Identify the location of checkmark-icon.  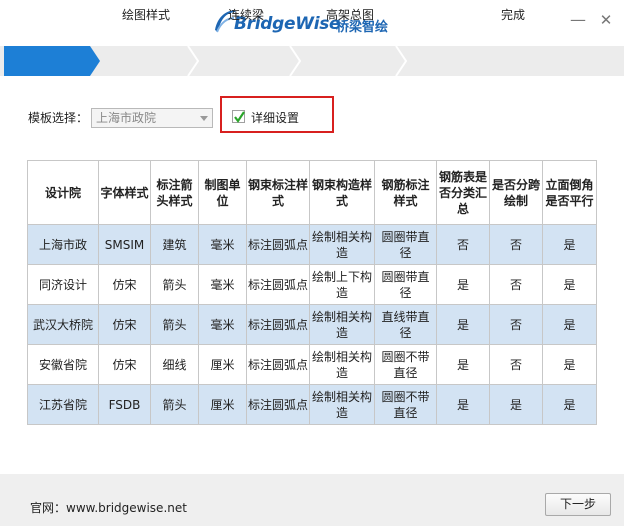
(239, 117).